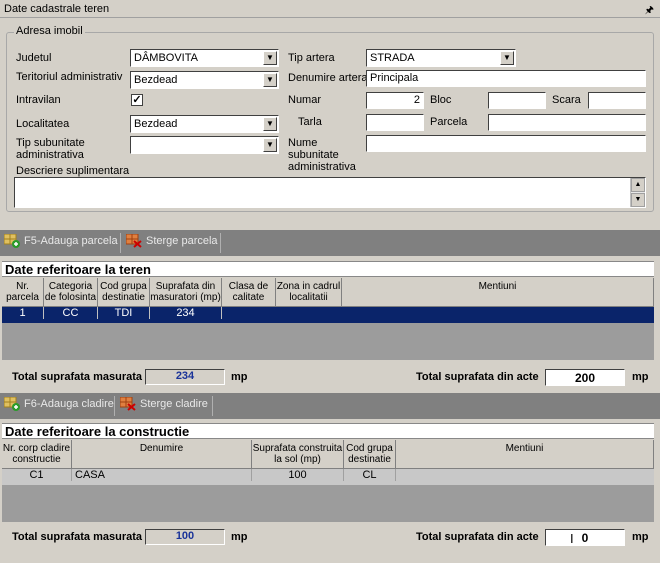  What do you see at coordinates (322, 155) in the screenshot?
I see `nume-subunitate-label: Nume subunitate administrativa` at bounding box center [322, 155].